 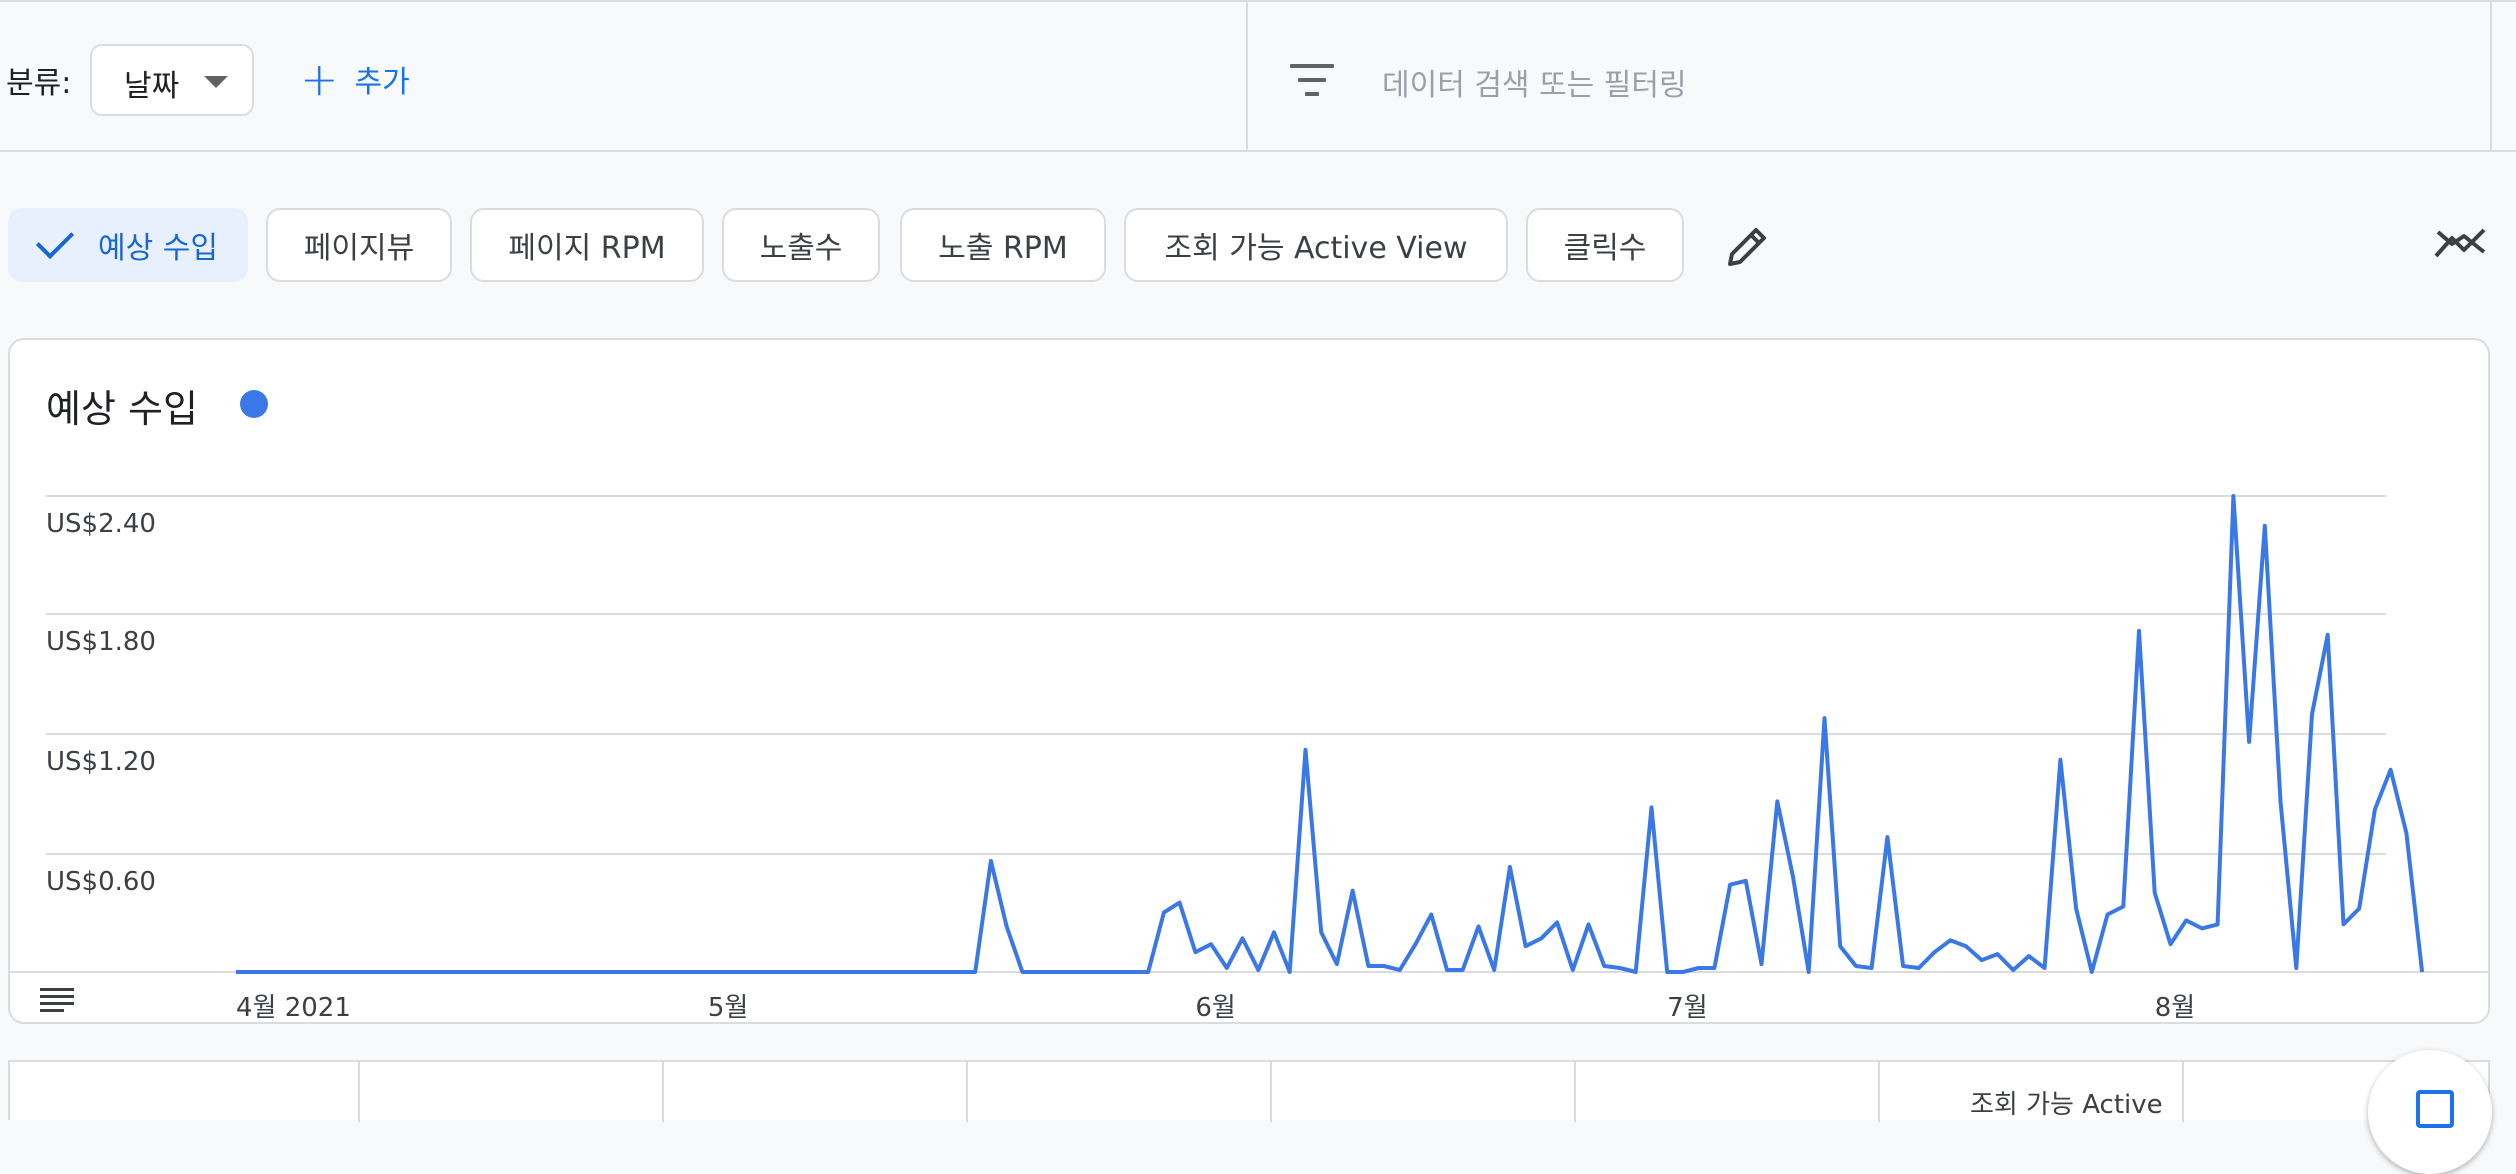 I want to click on download-fab, so click(x=2430, y=1112).